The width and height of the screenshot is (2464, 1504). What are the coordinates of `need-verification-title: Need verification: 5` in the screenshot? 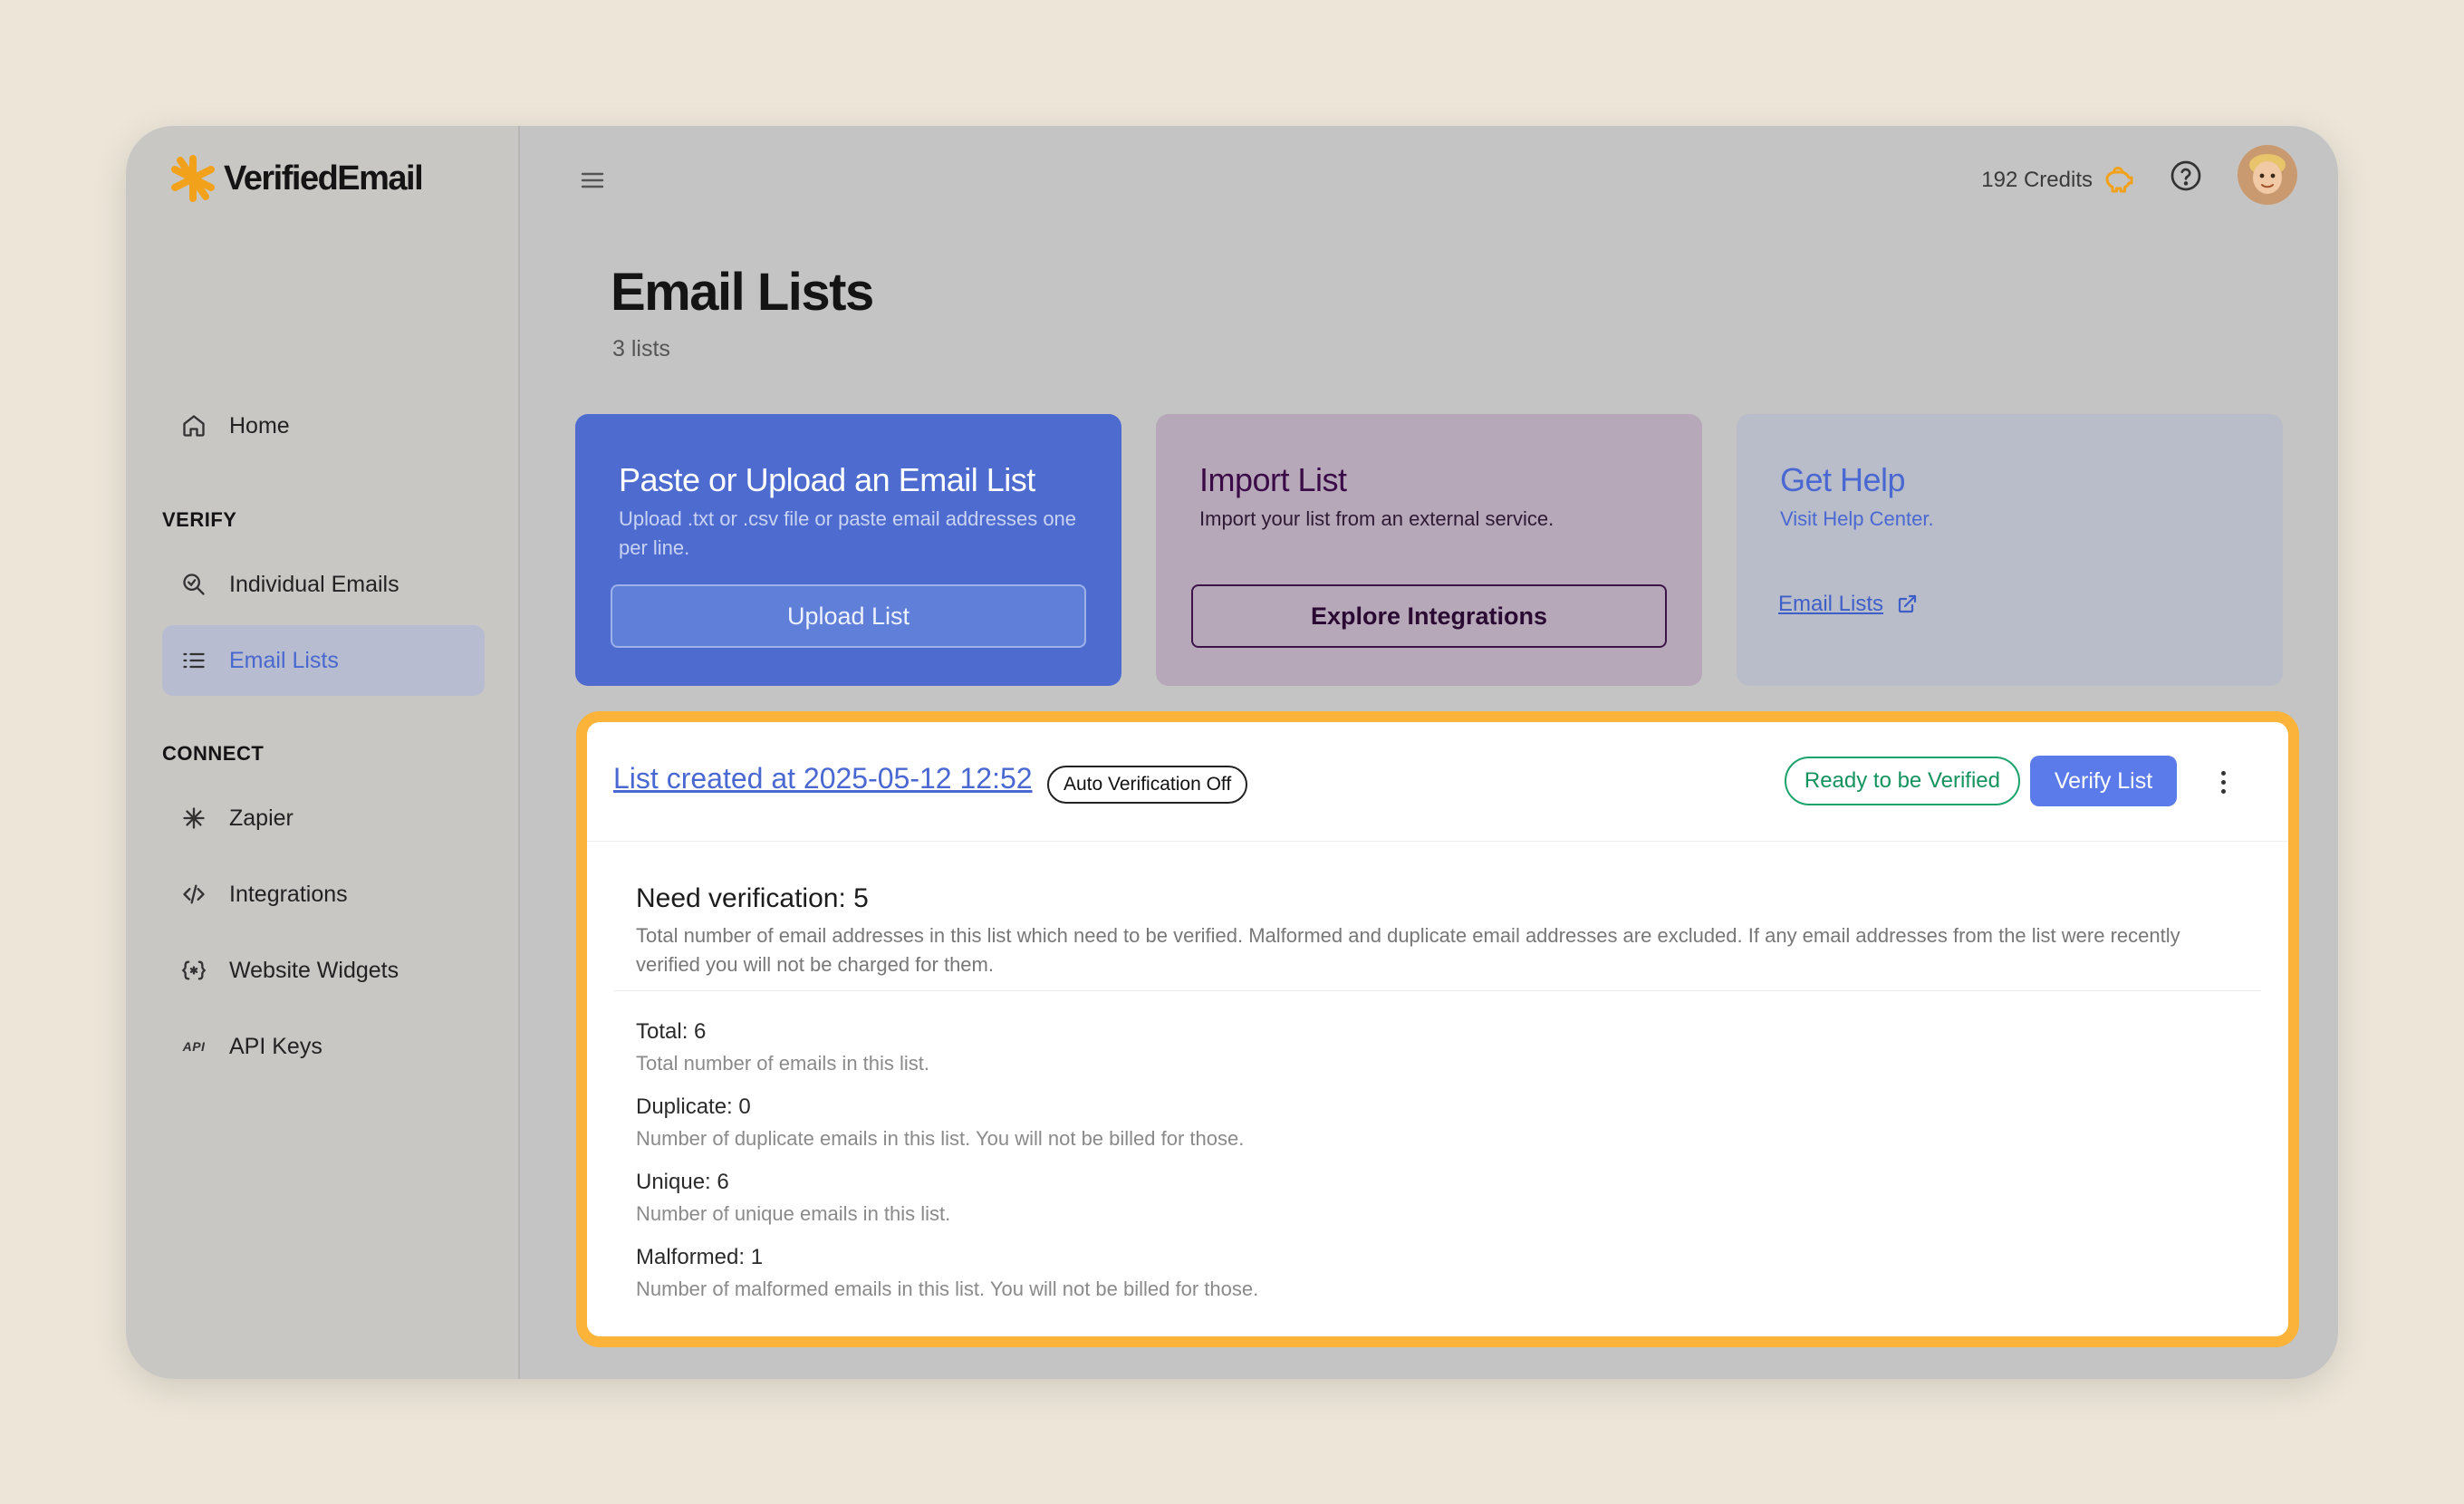 It's located at (753, 898).